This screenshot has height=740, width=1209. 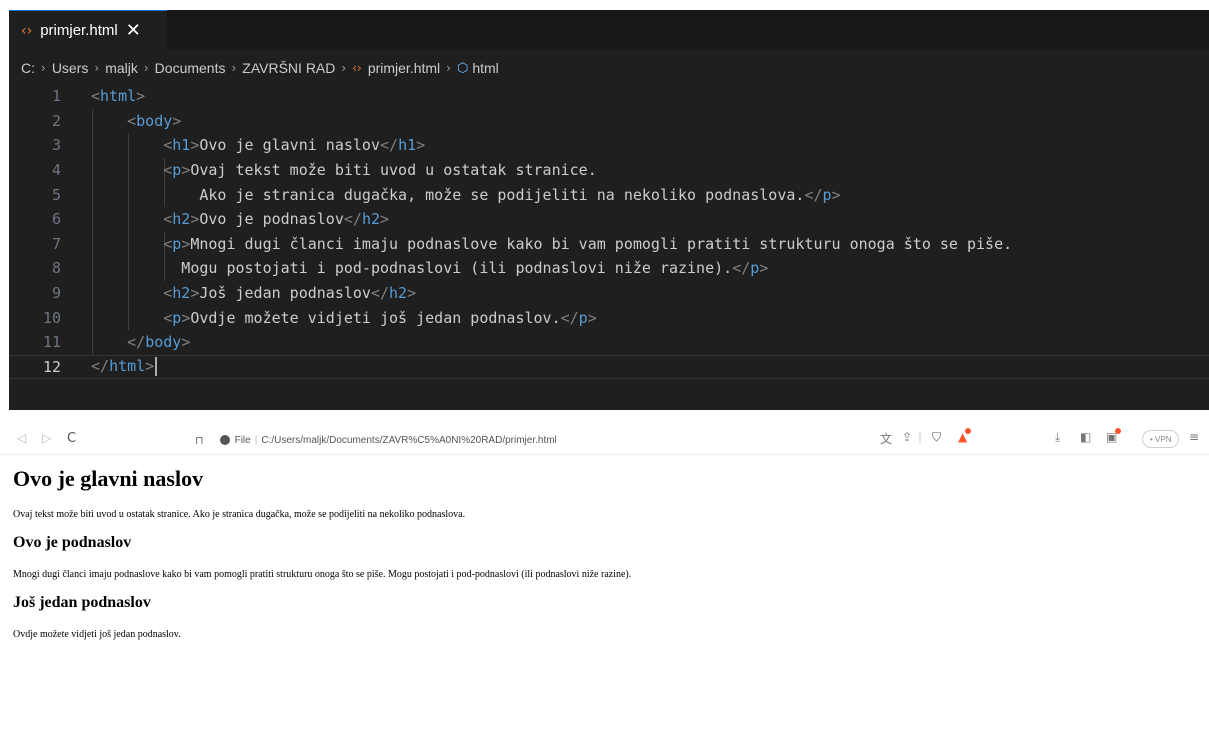 I want to click on code-line: 6 <h2>Ovo je podnaslov</h2>, so click(x=609, y=219).